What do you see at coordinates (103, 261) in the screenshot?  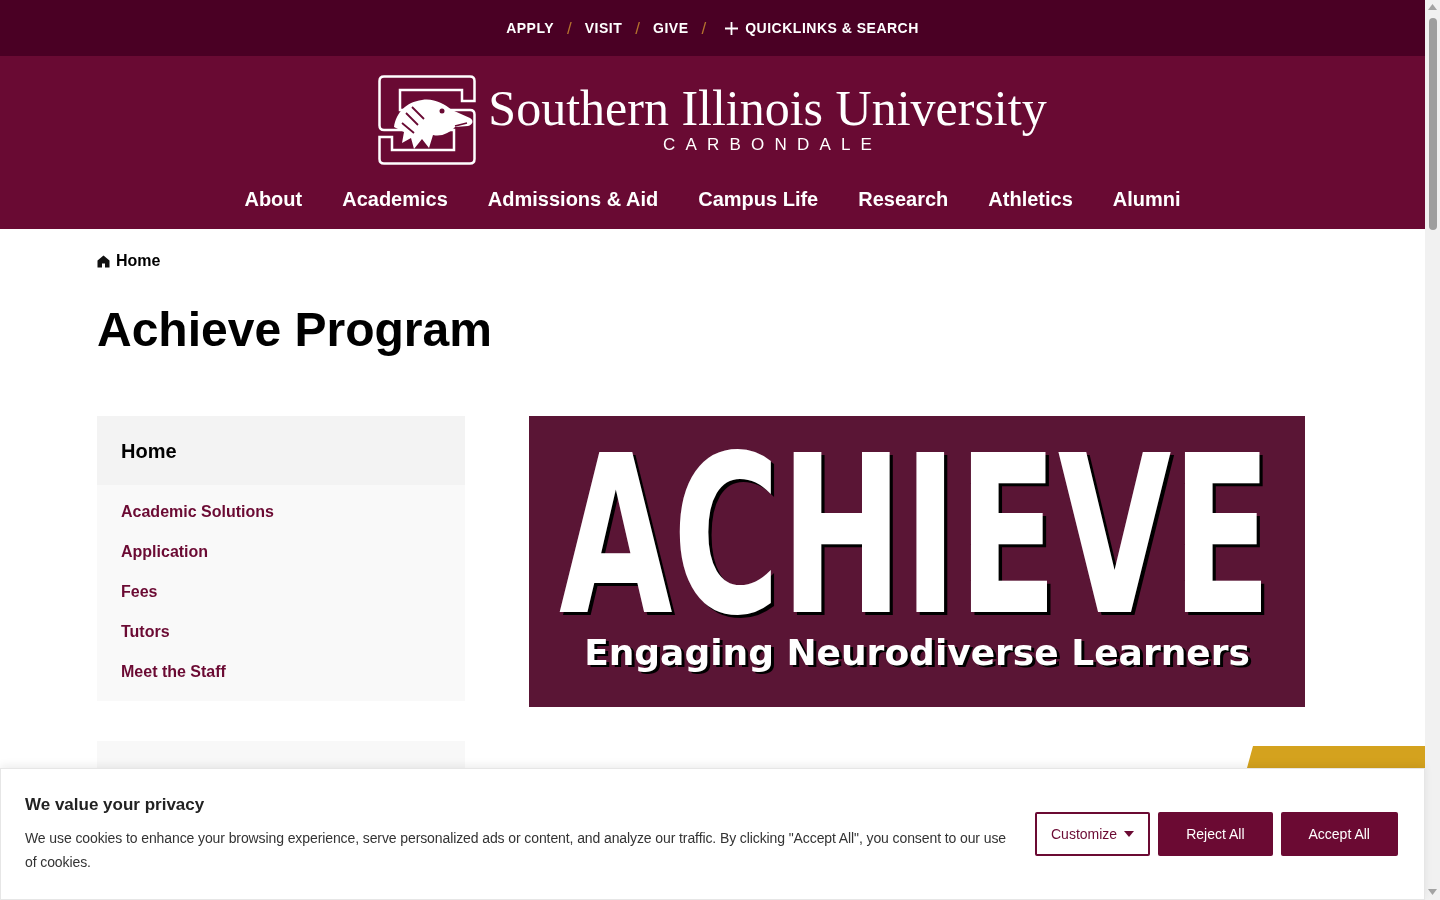 I see `home-icon` at bounding box center [103, 261].